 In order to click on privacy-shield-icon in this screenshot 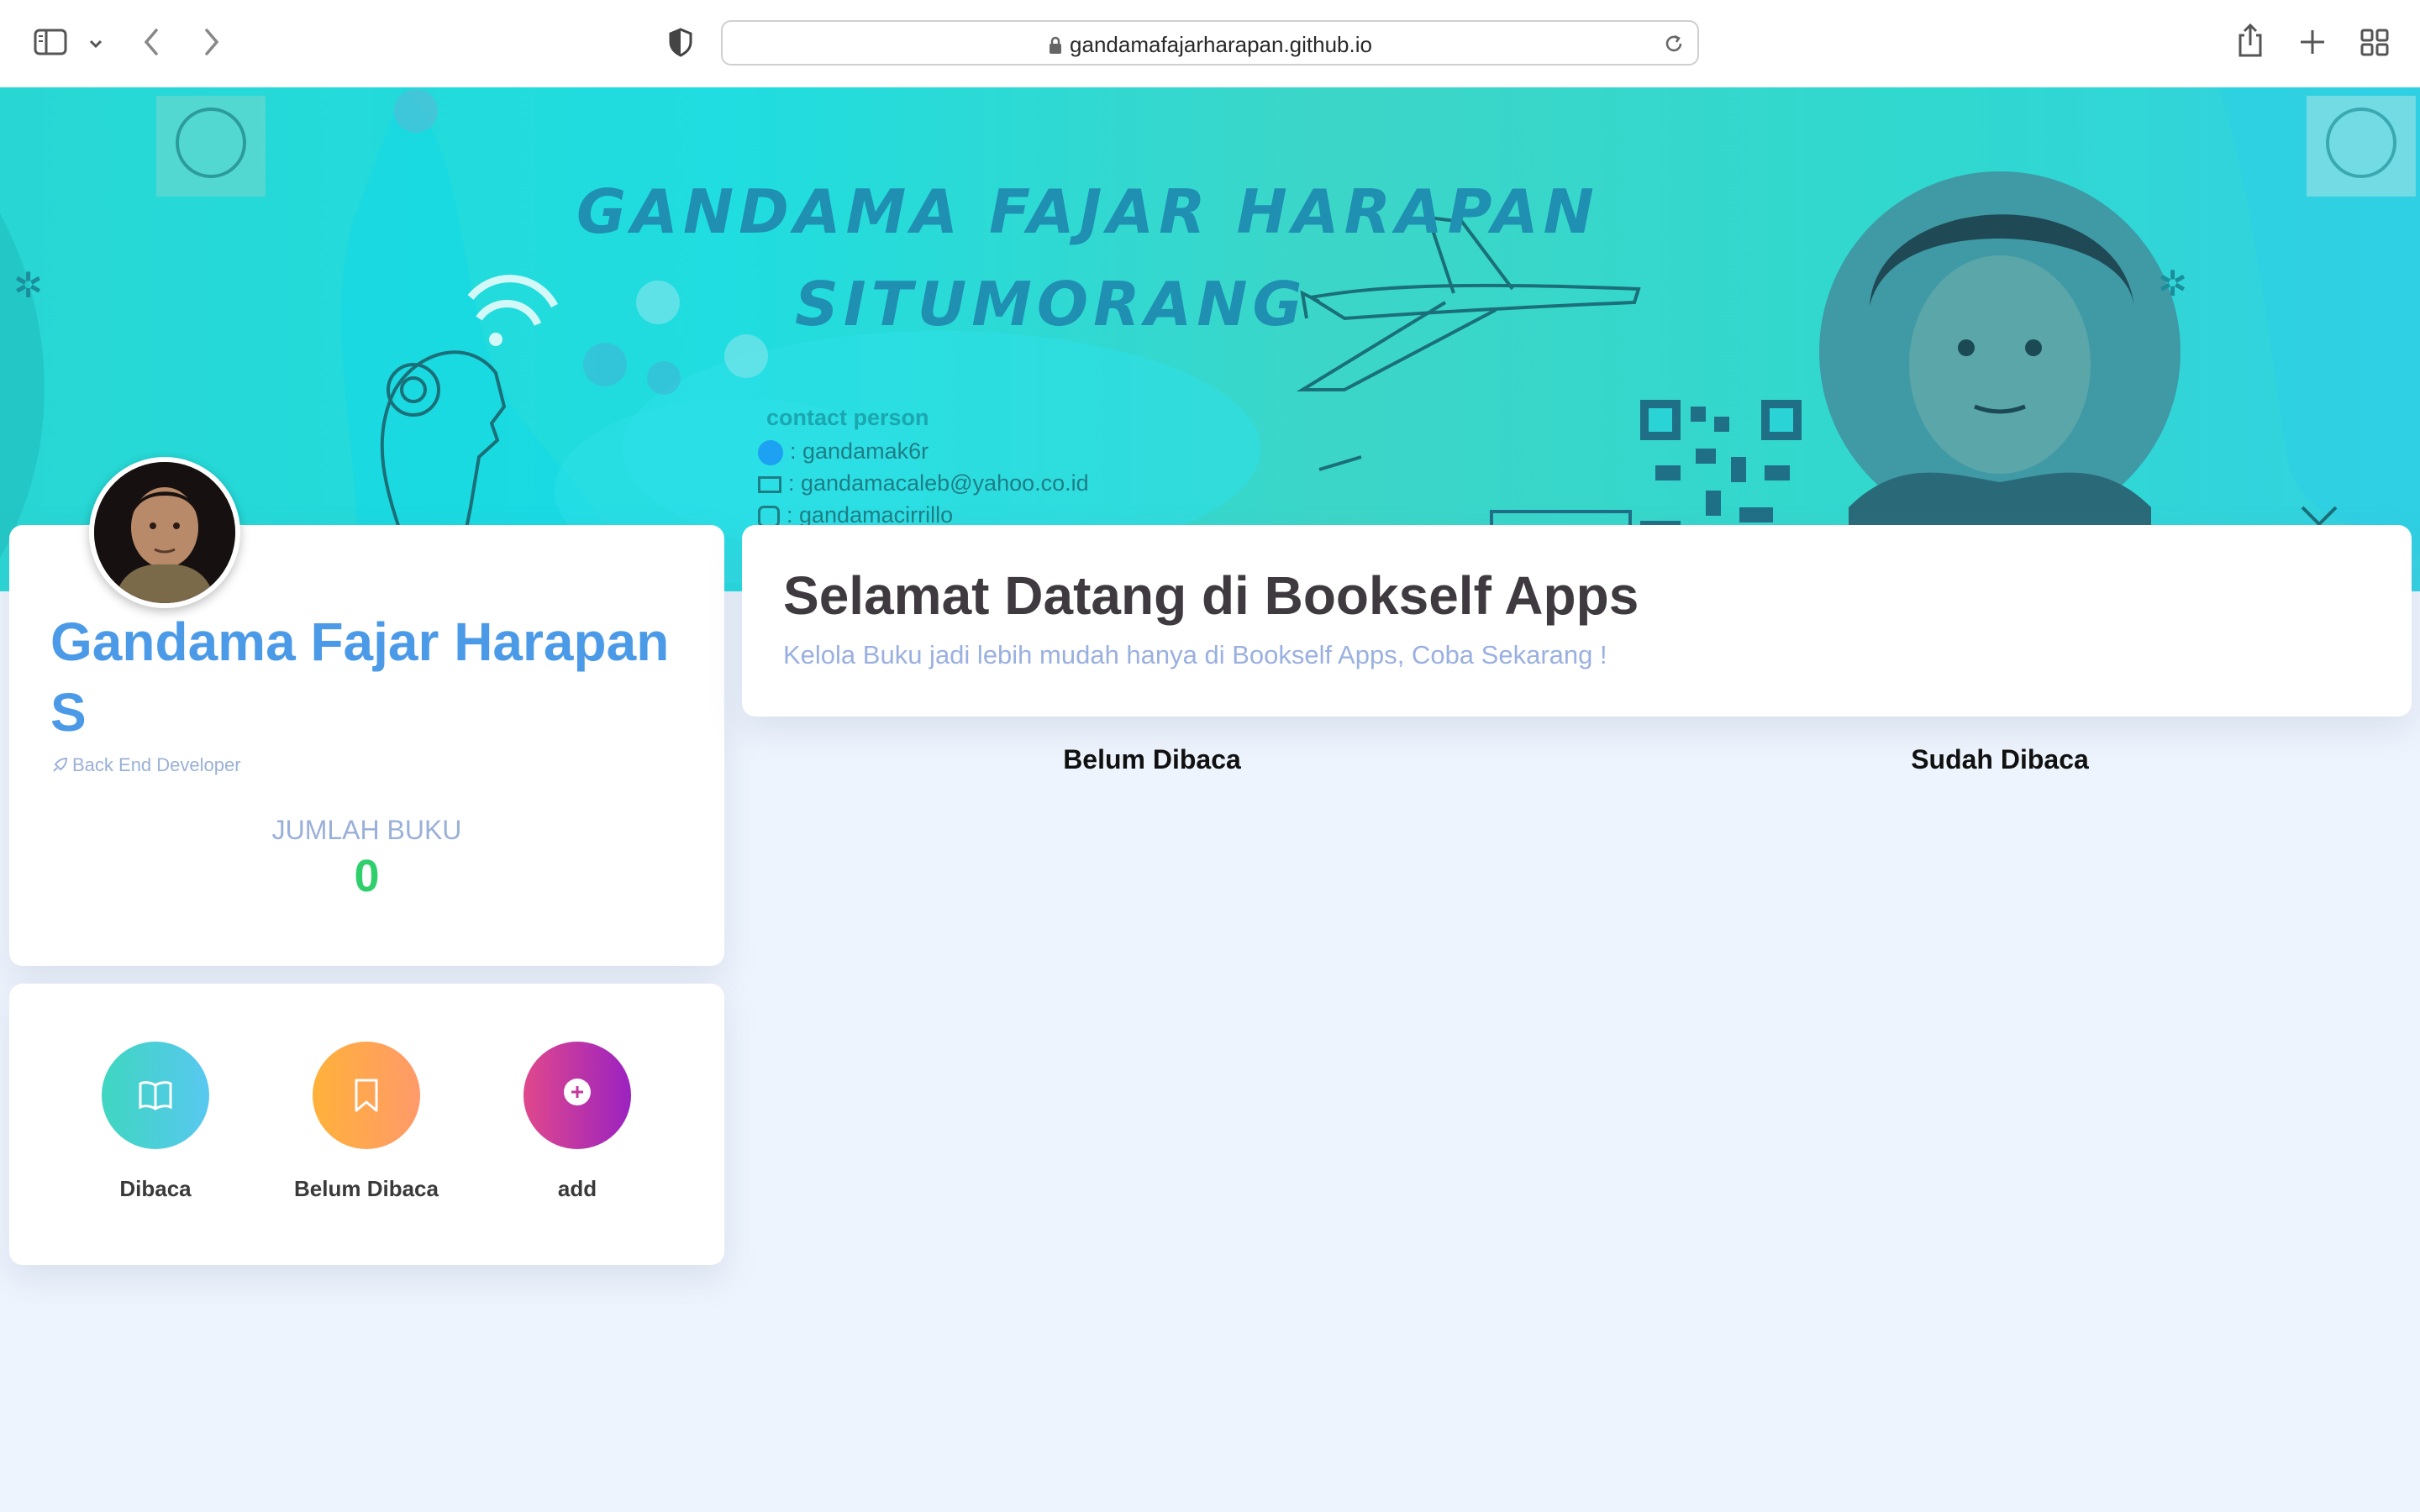, I will do `click(680, 42)`.